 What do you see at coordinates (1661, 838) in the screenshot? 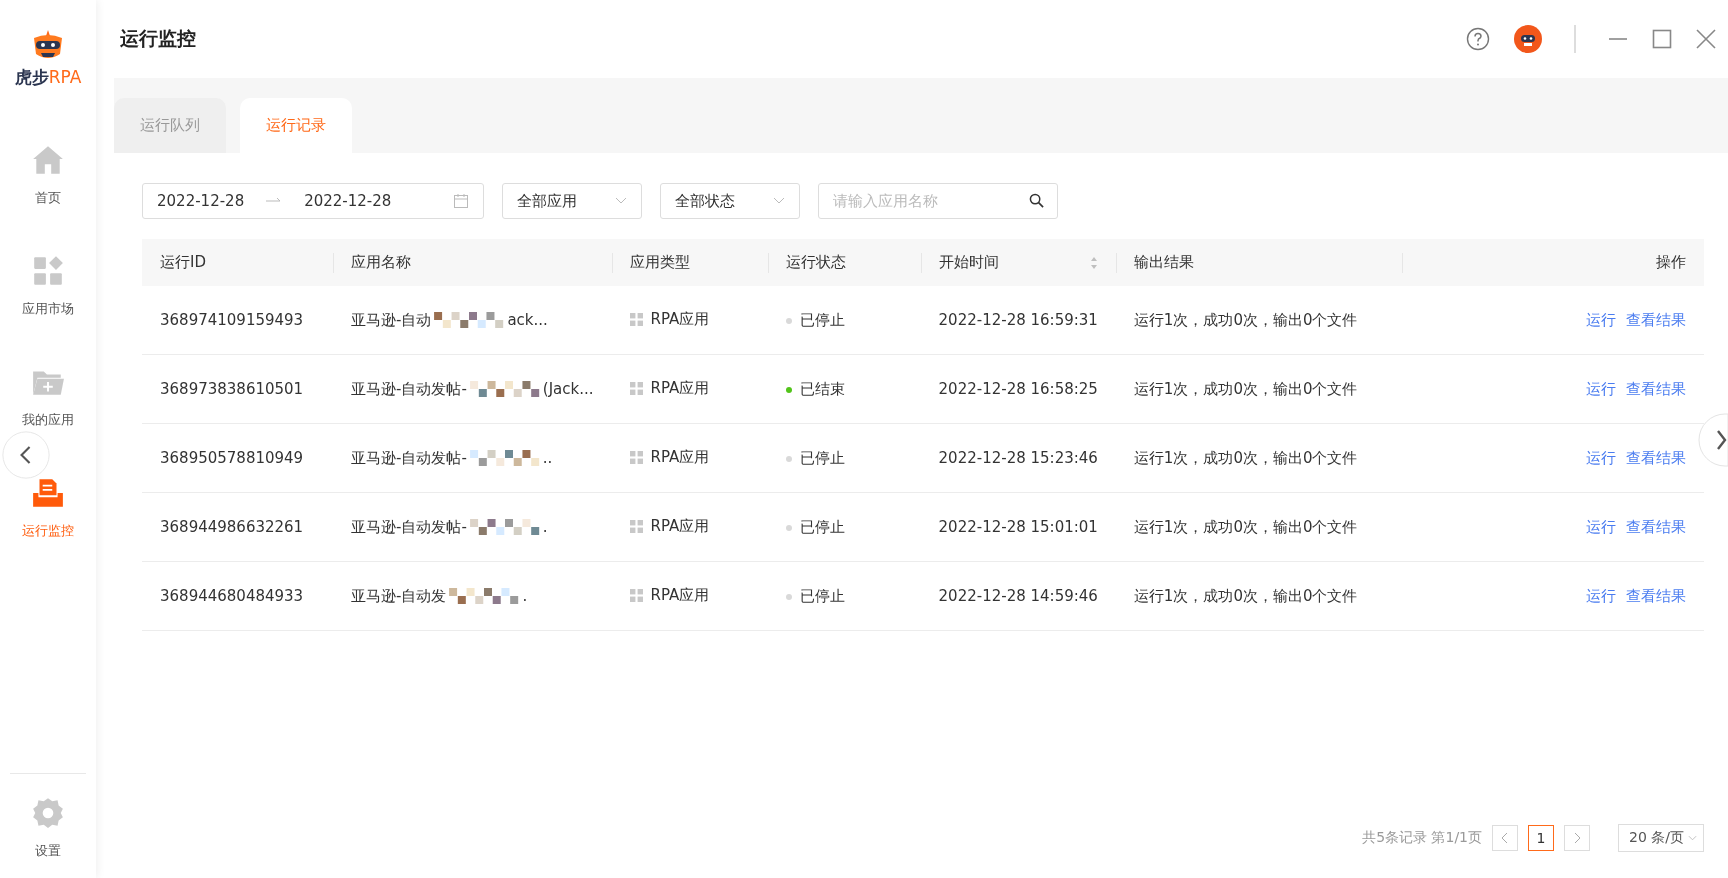
I see `page-size-select: 20 条/页` at bounding box center [1661, 838].